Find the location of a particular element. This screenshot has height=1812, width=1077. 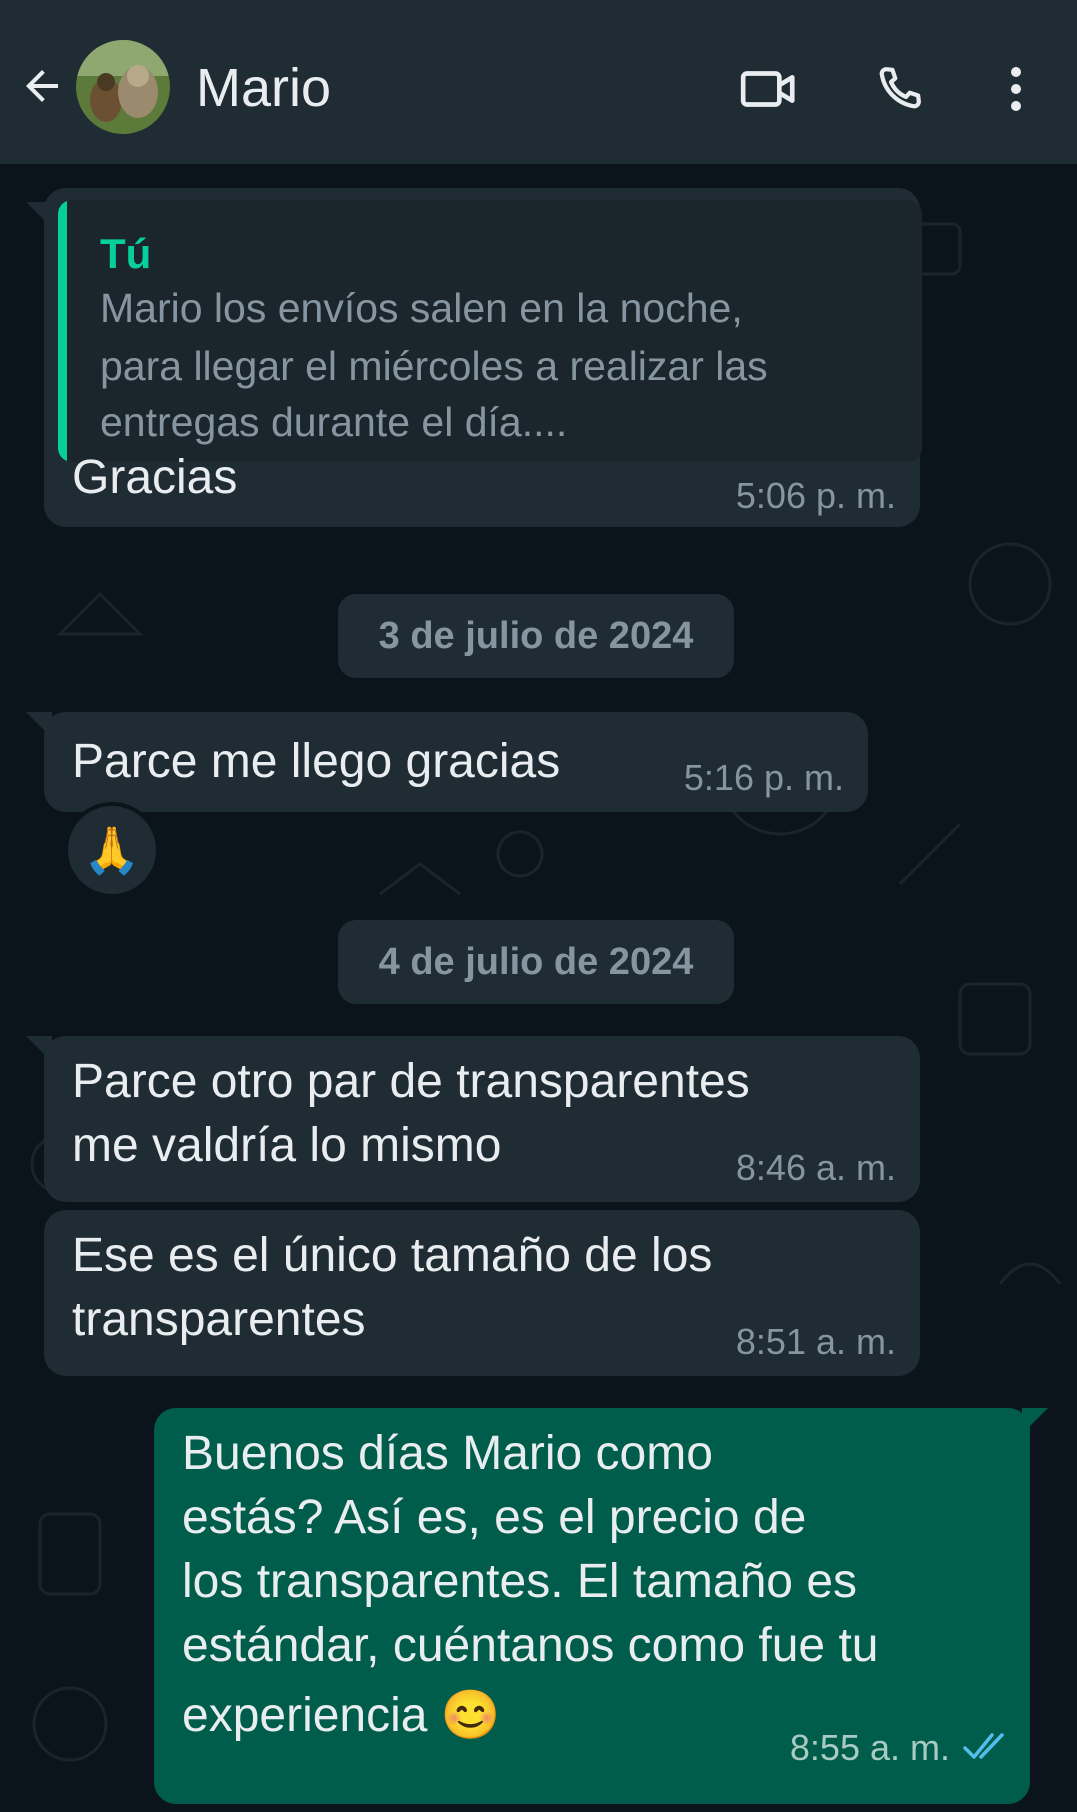

message-time: 8:55 a. m. is located at coordinates (869, 1747).